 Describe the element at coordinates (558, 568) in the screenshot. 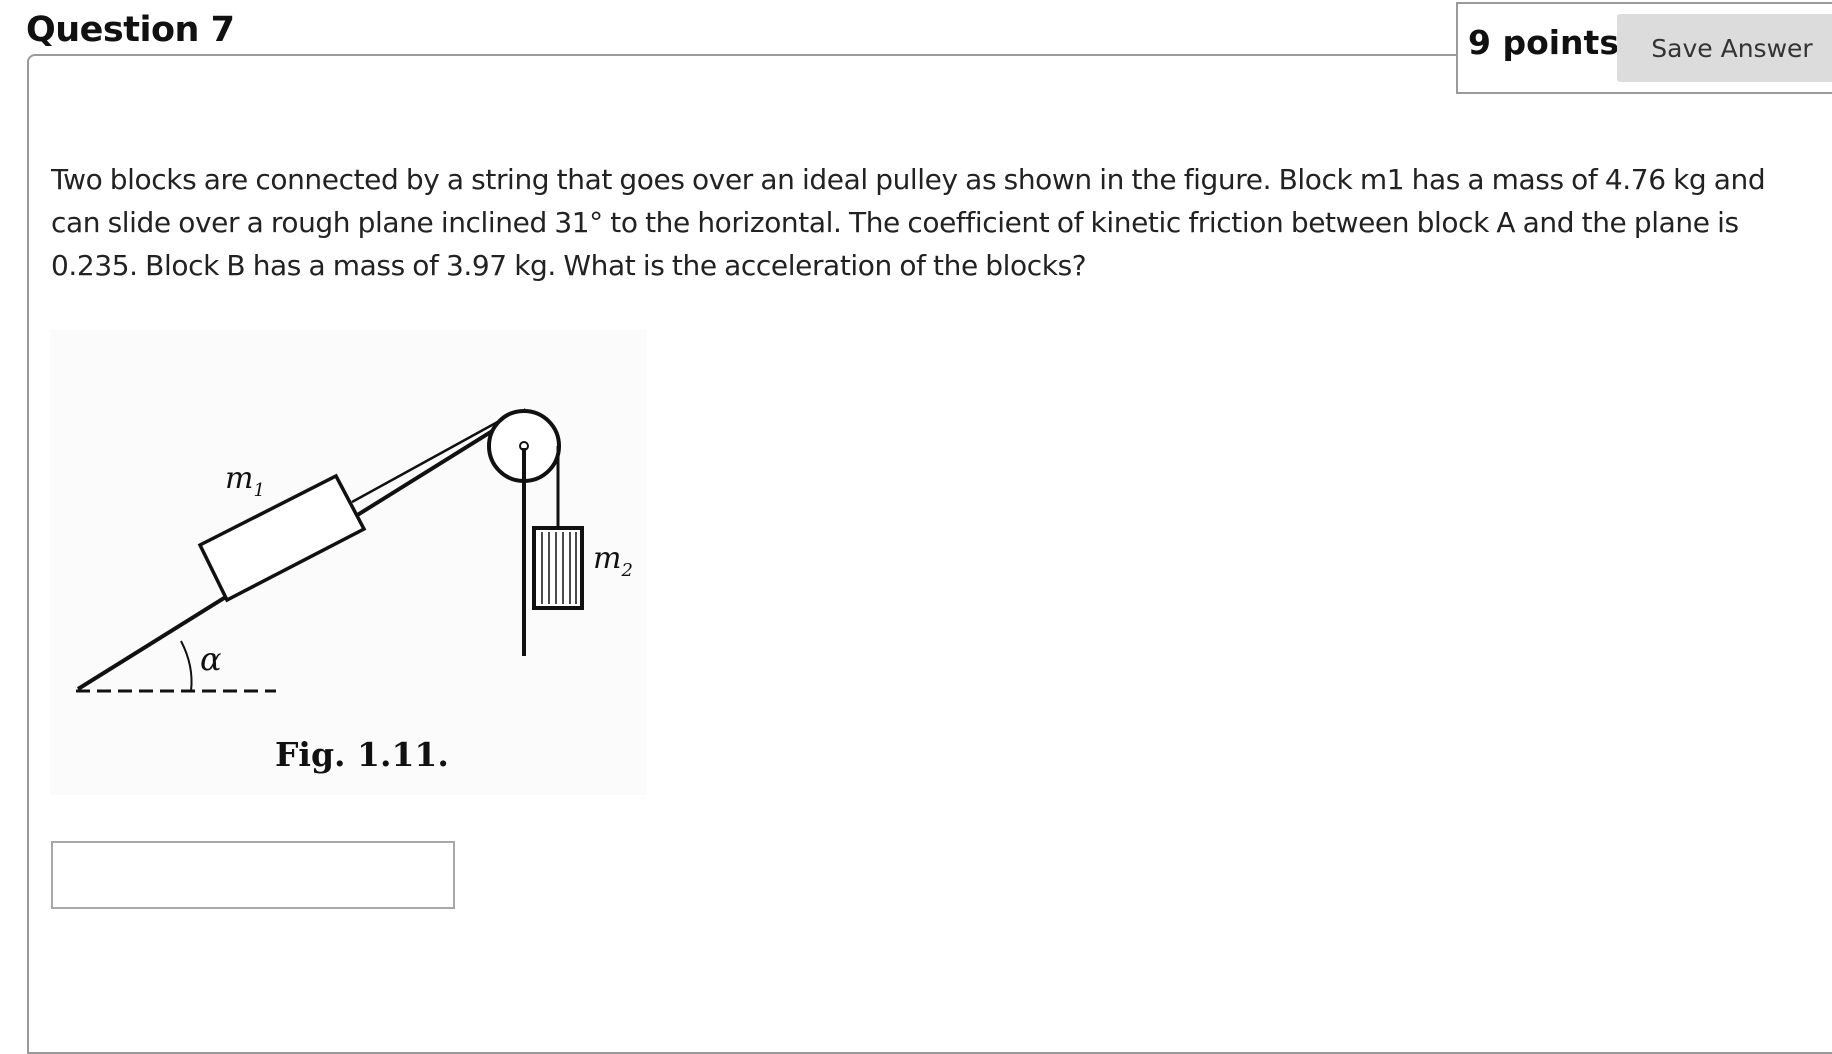

I see `block-m2` at that location.